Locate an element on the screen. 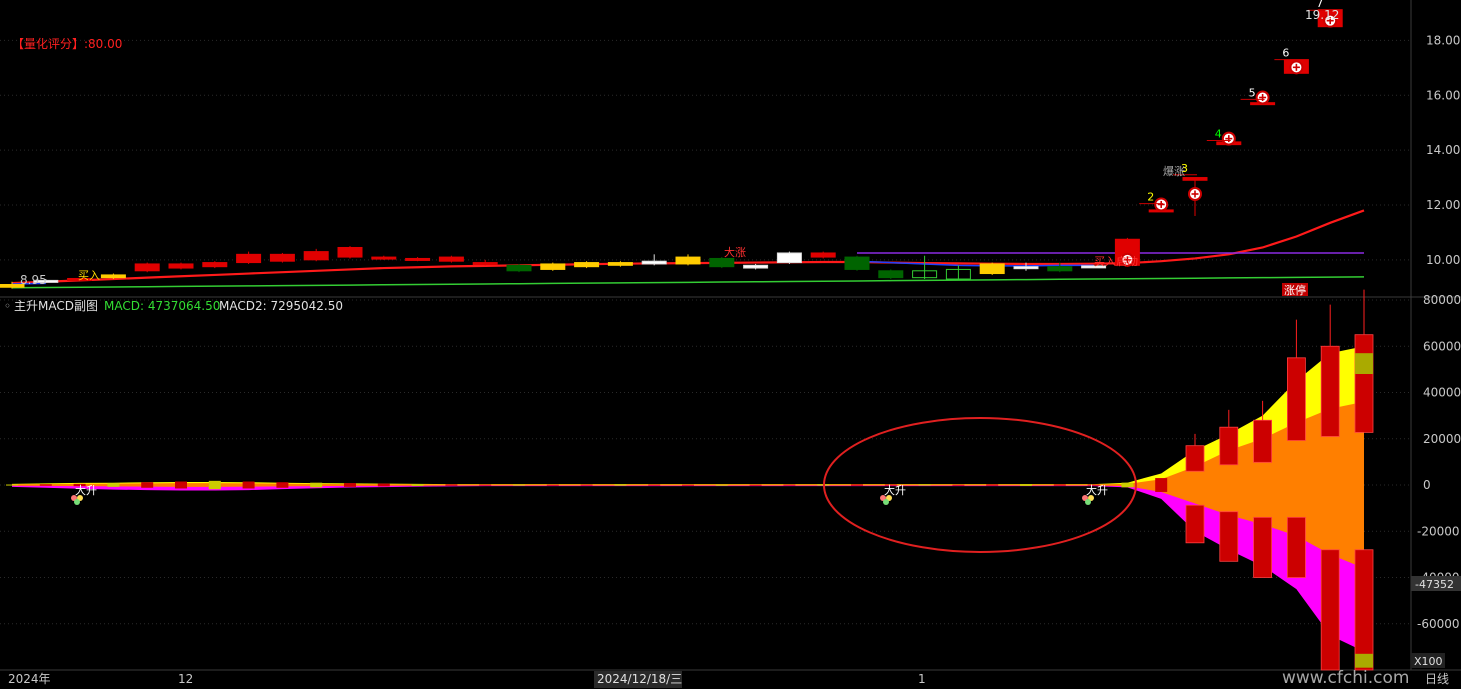 Image resolution: width=1461 pixels, height=689 pixels. macd-signal-label-3: 大升 is located at coordinates (1097, 490).